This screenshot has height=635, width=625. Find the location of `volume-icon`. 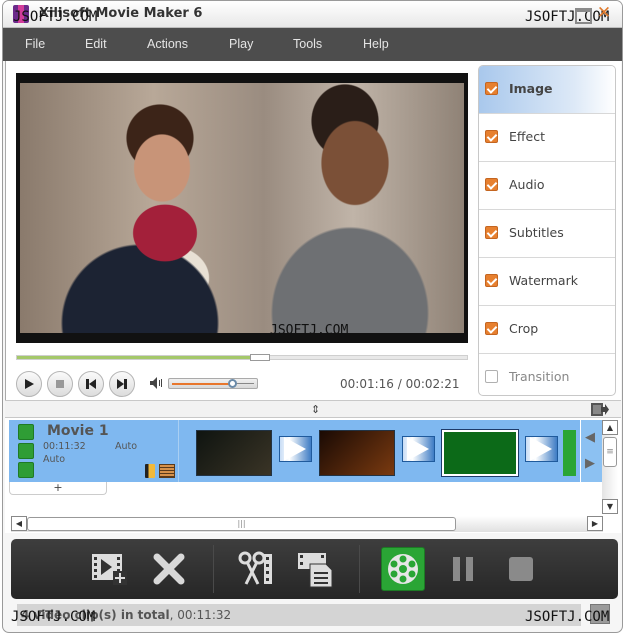

volume-icon is located at coordinates (157, 383).